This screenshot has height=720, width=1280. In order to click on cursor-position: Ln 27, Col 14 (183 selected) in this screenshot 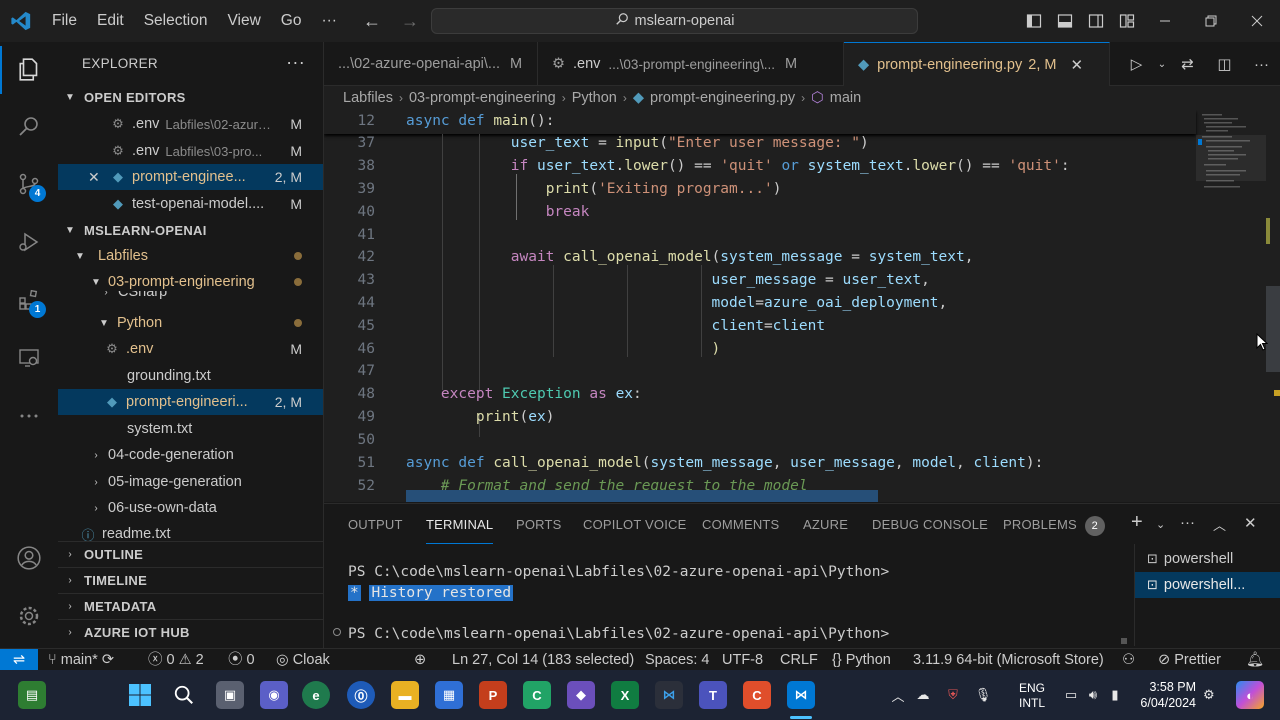, I will do `click(543, 660)`.